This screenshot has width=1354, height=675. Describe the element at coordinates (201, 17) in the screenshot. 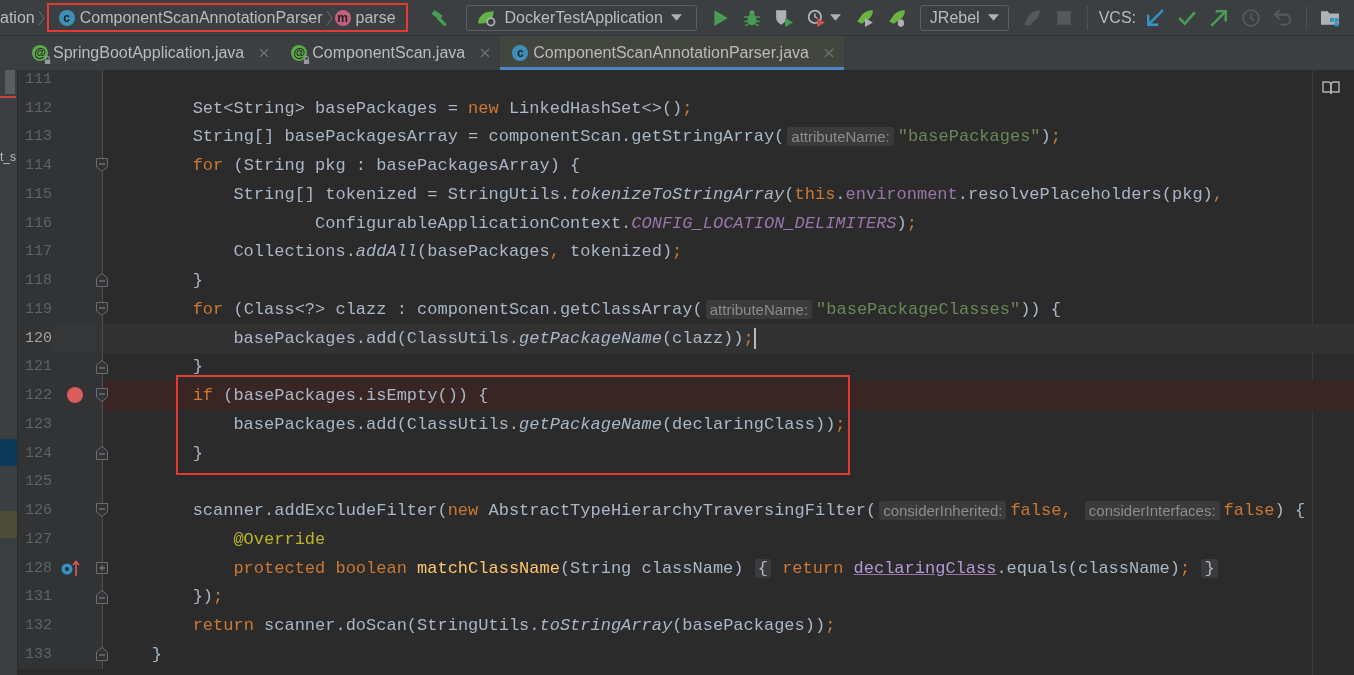

I see `breadcrumb-item: ComponentScanAnnotationParser` at that location.